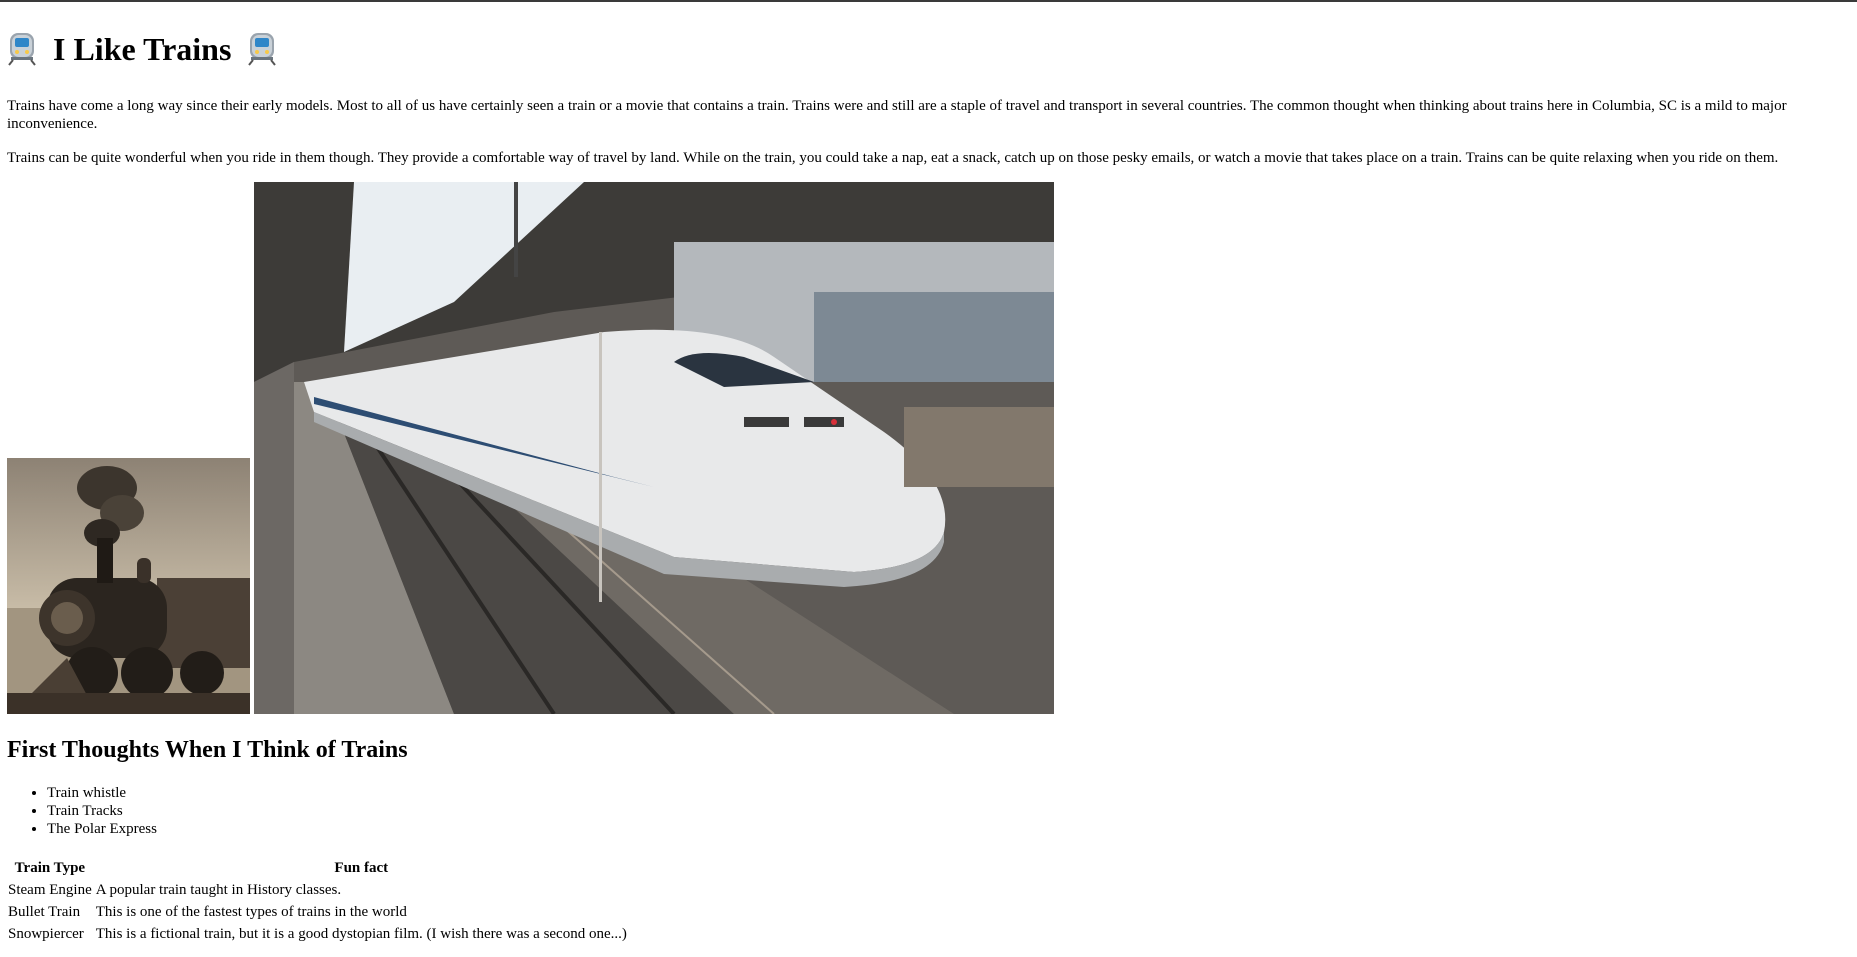 This screenshot has width=1857, height=957. I want to click on column-header-fun-fact: Fun fact, so click(361, 868).